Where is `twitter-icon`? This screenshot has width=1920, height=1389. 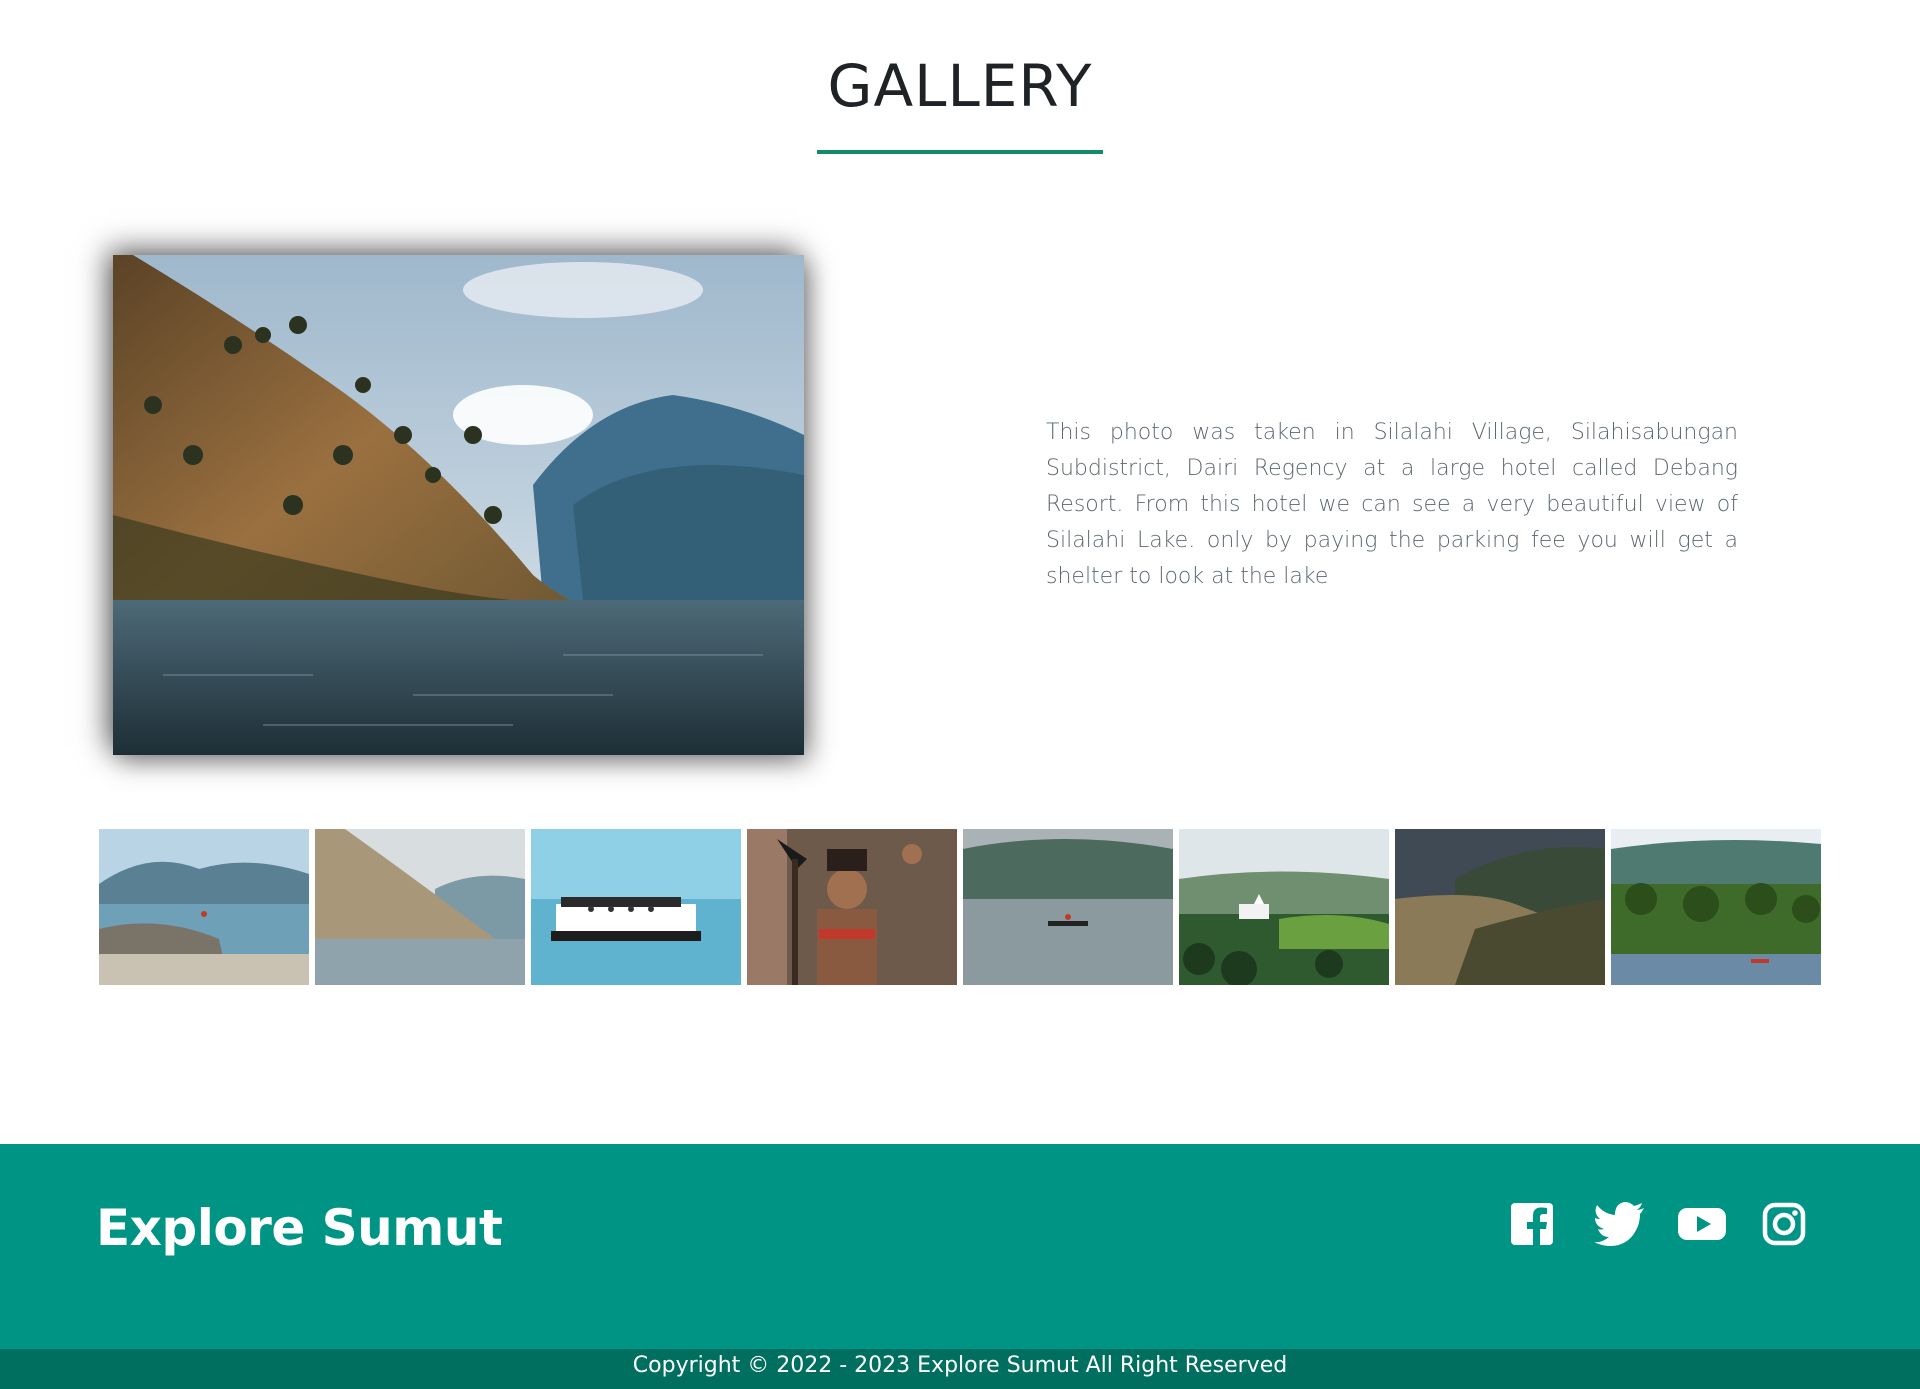
twitter-icon is located at coordinates (1619, 1224).